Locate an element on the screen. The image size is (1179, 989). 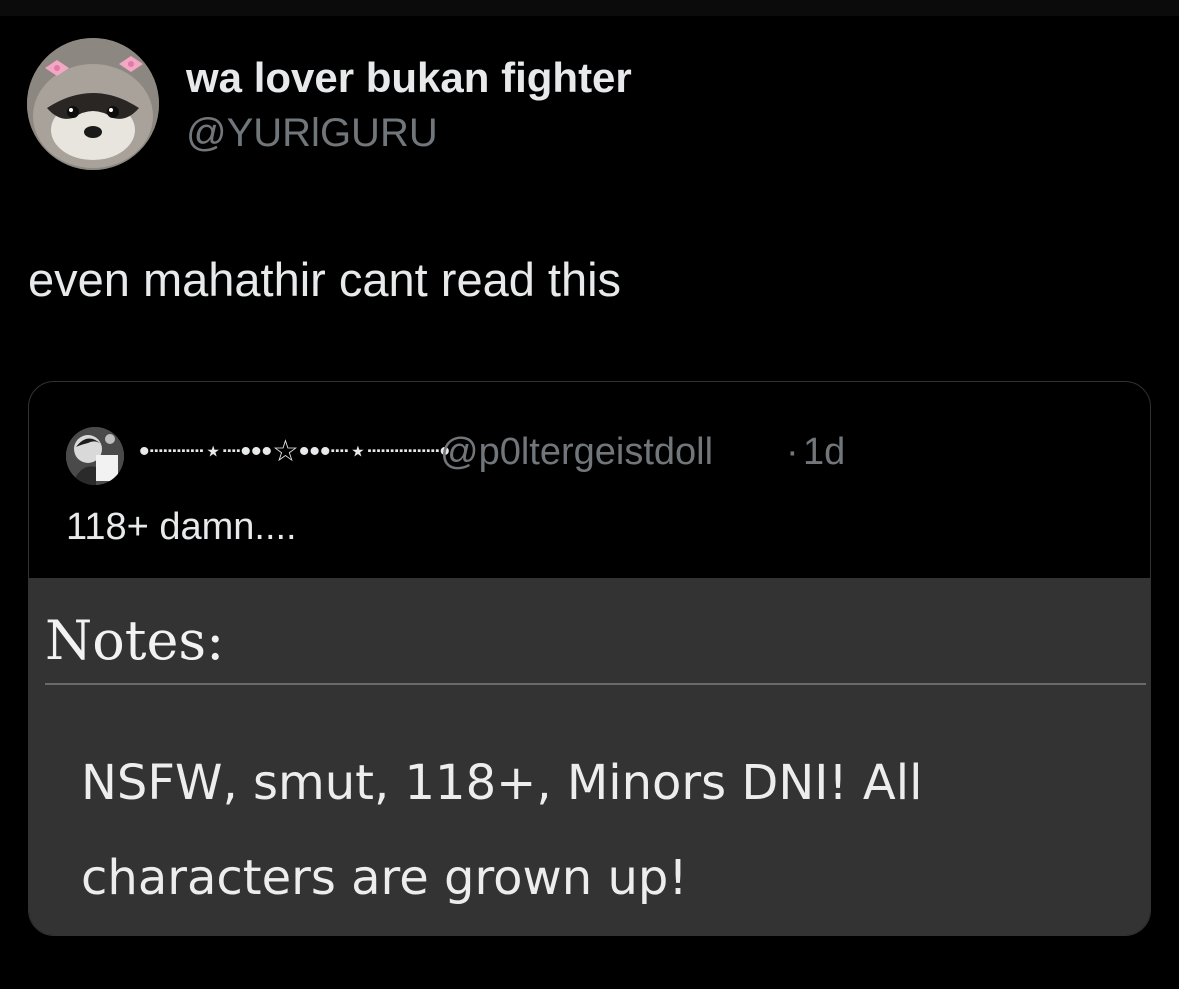
quoted-author-handle: @p0ltergeistdoll is located at coordinates (576, 452).